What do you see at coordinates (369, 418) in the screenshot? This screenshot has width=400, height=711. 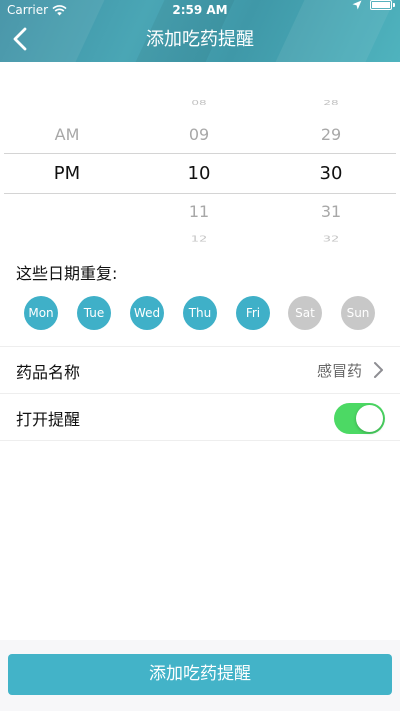 I see `toggle-knob` at bounding box center [369, 418].